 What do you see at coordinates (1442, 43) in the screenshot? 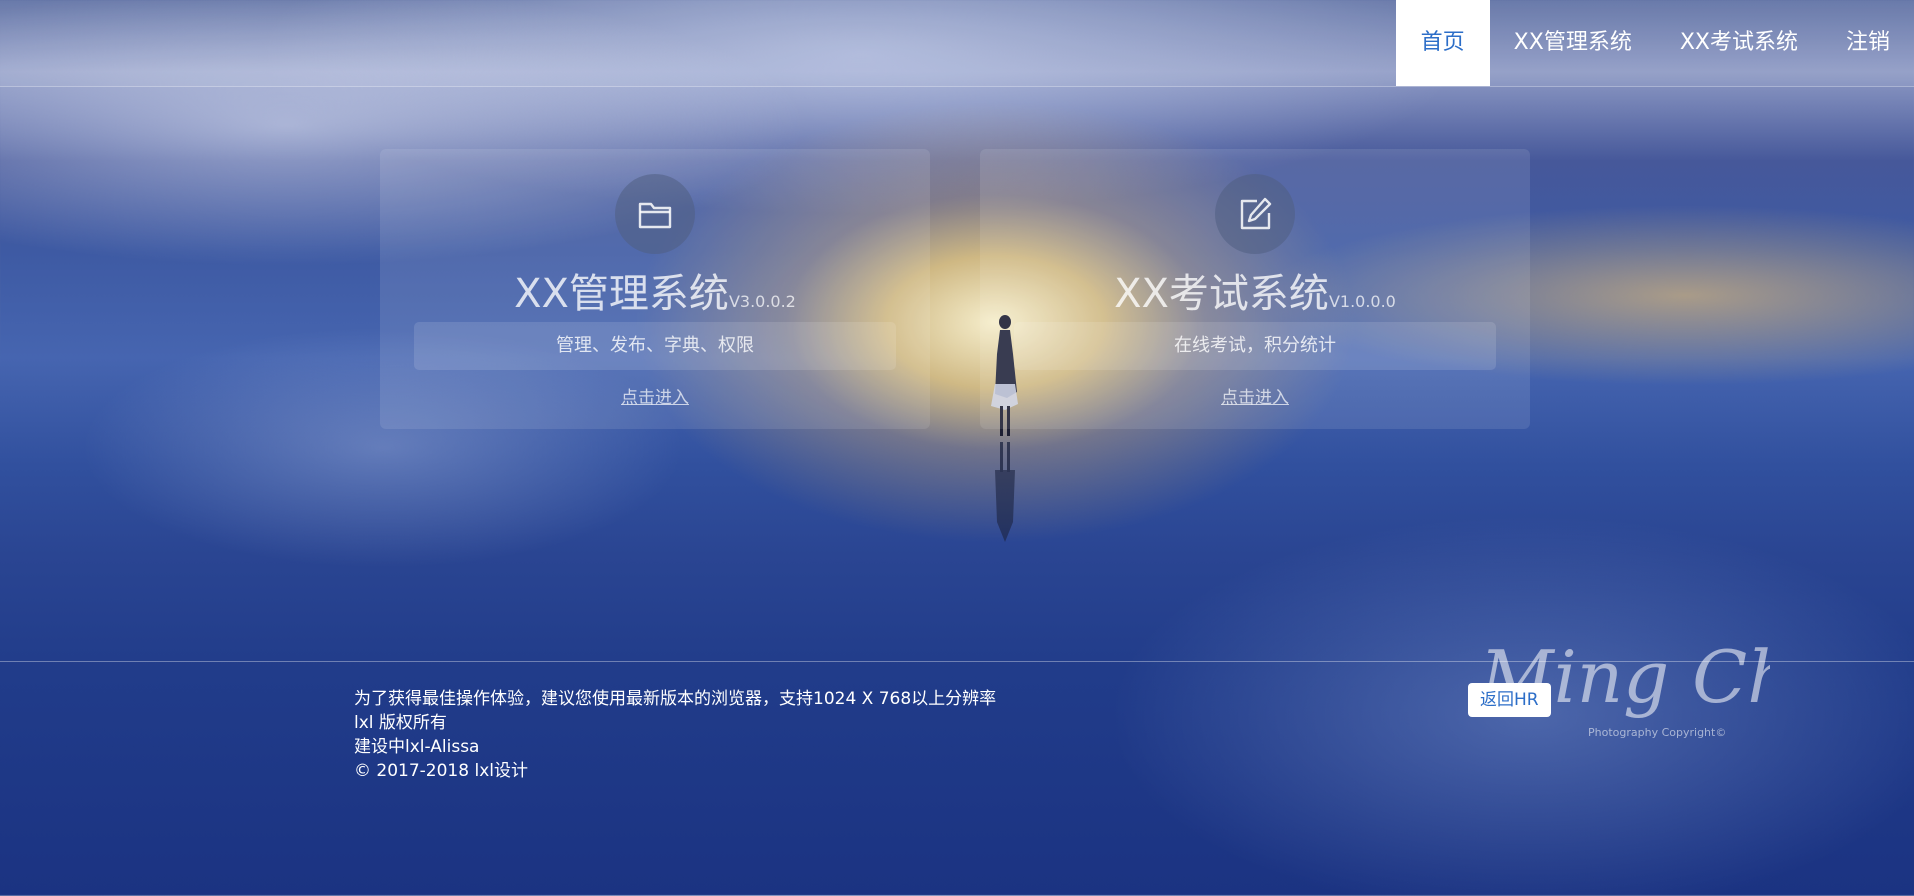
I see `nav-item-home: 首页` at bounding box center [1442, 43].